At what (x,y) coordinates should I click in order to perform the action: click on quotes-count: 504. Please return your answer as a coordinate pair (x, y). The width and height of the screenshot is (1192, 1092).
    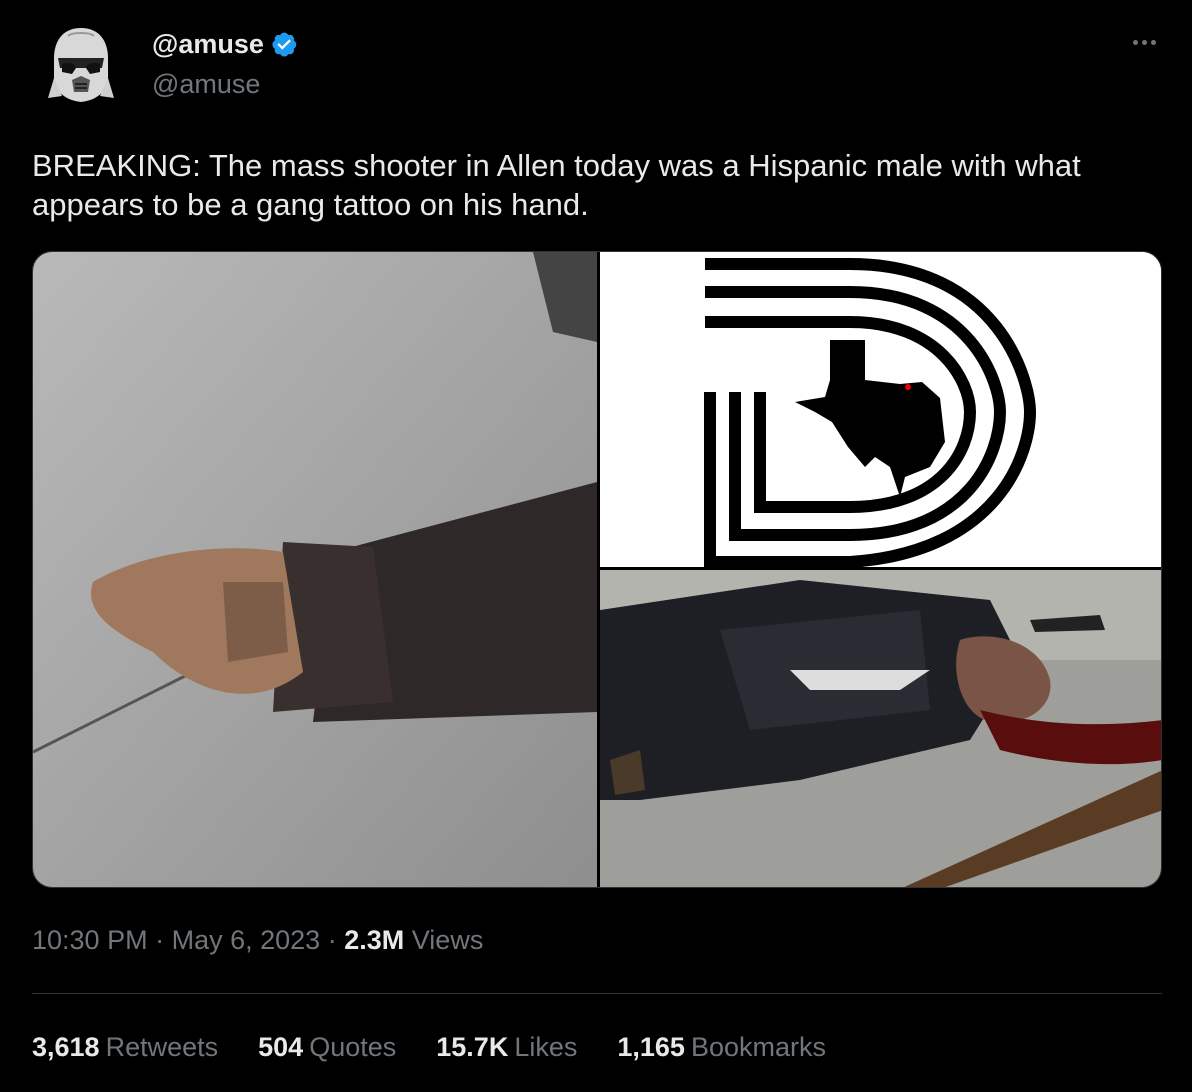
    Looking at the image, I should click on (281, 1047).